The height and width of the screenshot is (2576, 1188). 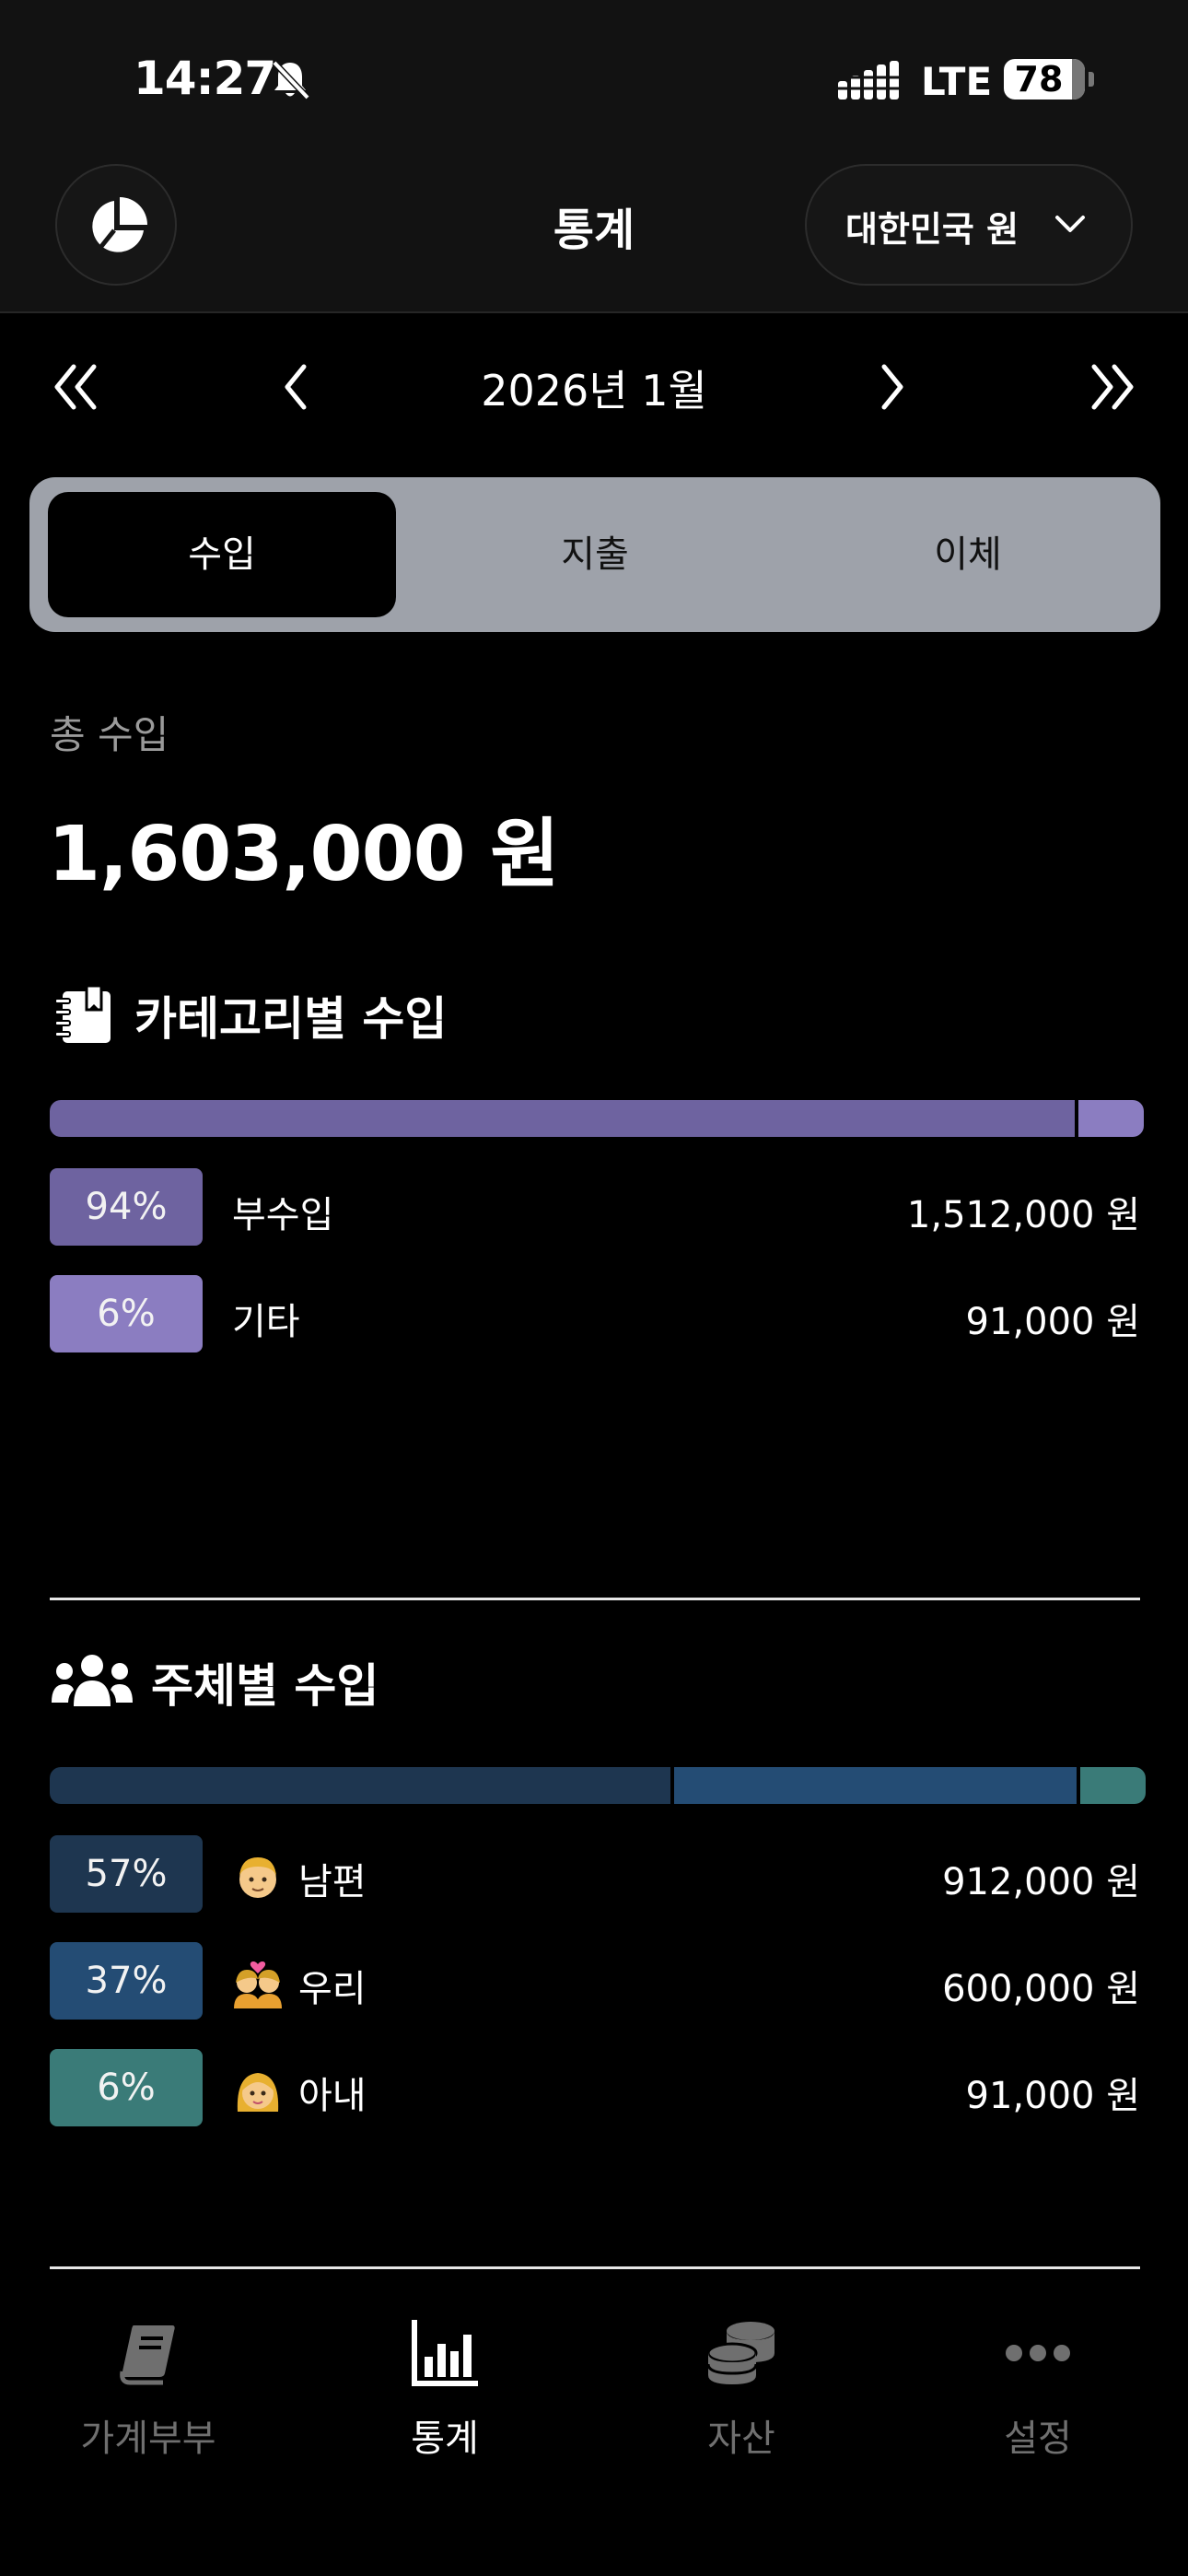 I want to click on tab-assets: 자산, so click(x=741, y=2399).